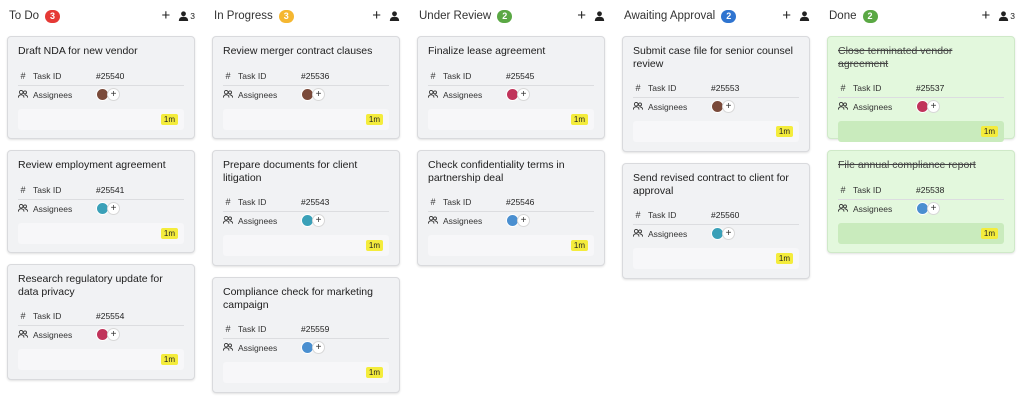 This screenshot has width=1024, height=400. Describe the element at coordinates (717, 16) in the screenshot. I see `column-header: Awaiting Approval 2 +` at that location.